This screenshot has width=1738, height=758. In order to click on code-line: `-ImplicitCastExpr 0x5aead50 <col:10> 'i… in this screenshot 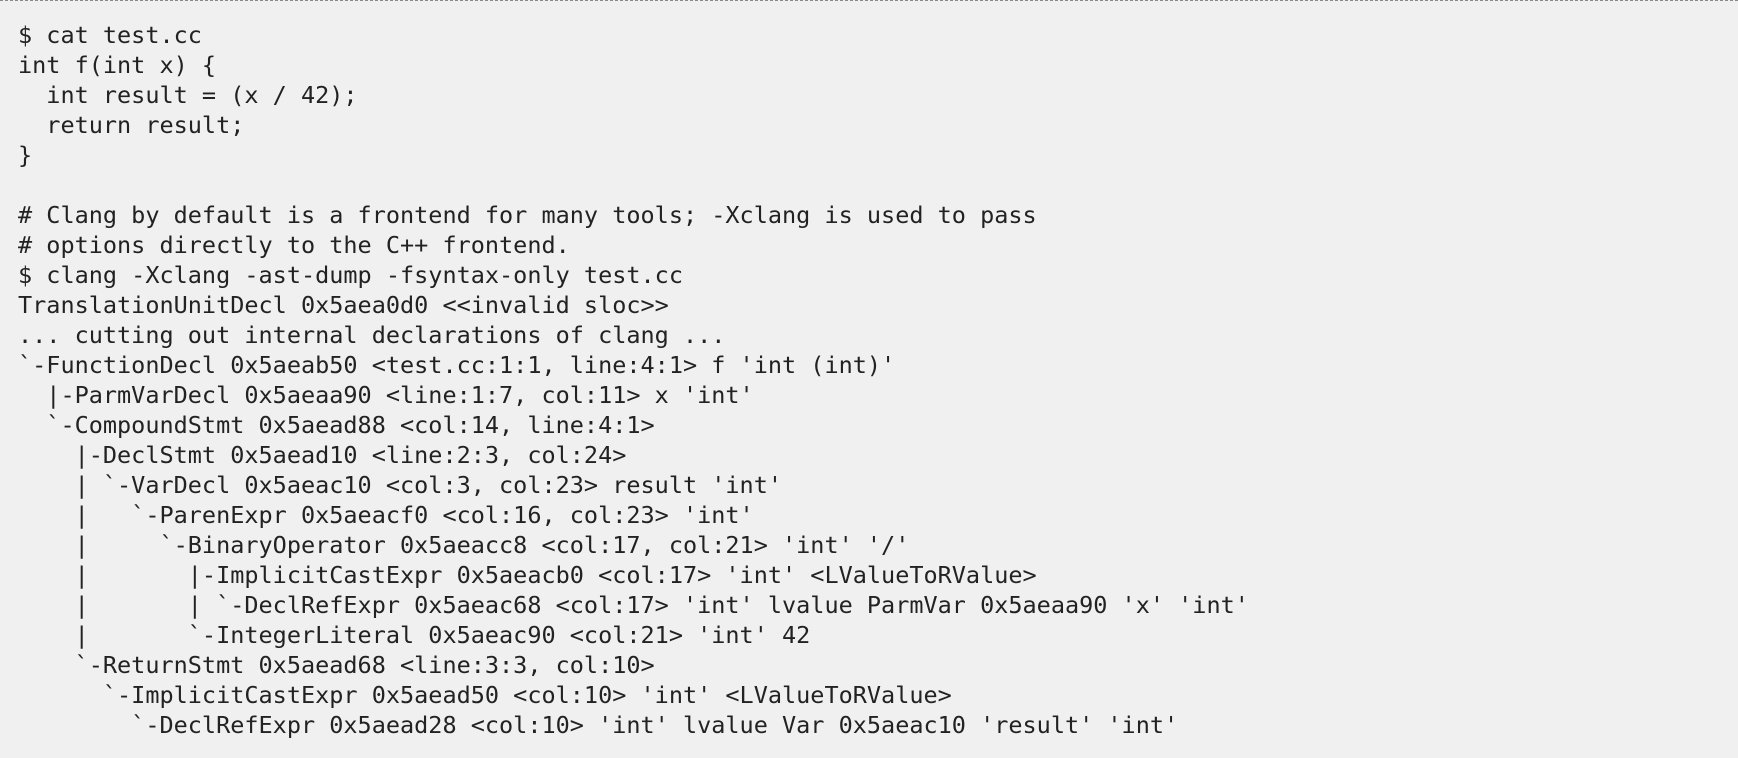, I will do `click(485, 695)`.